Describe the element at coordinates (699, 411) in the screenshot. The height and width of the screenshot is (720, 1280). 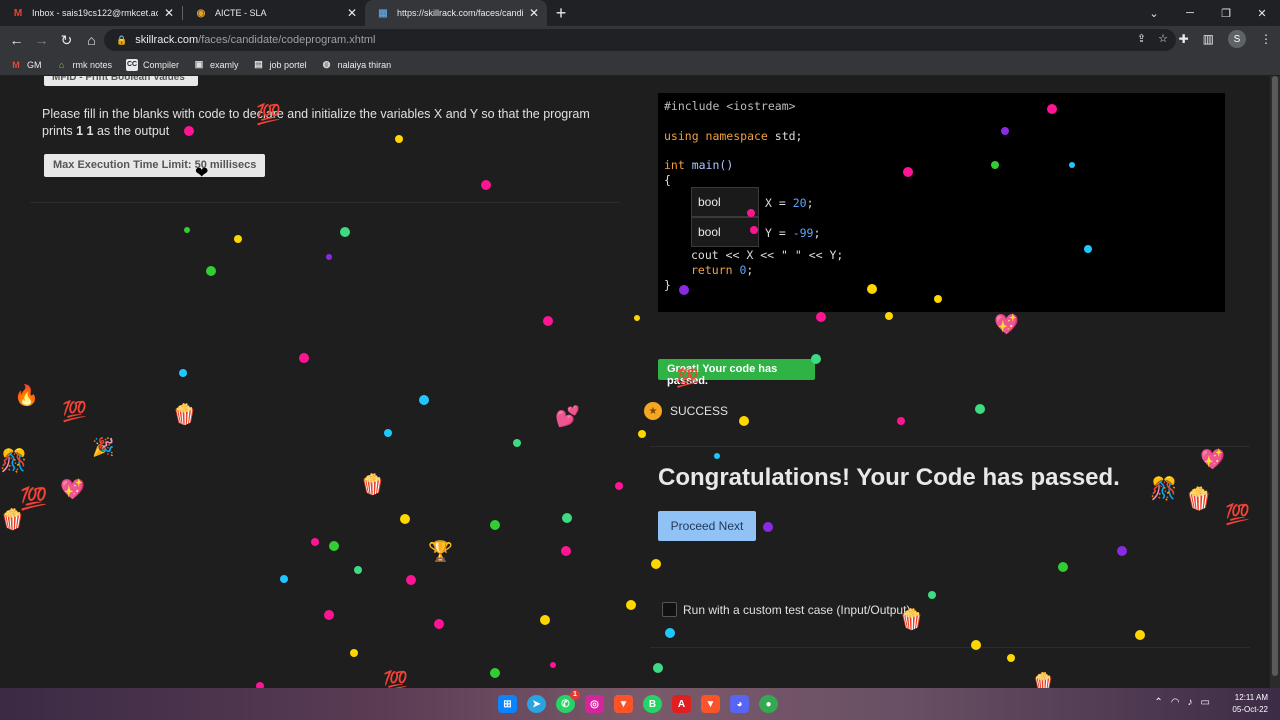
I see `success-status: SUCCESS` at that location.